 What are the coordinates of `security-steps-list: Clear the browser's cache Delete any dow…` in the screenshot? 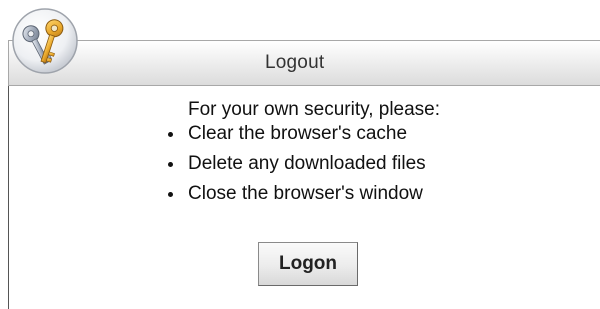 It's located at (295, 168).